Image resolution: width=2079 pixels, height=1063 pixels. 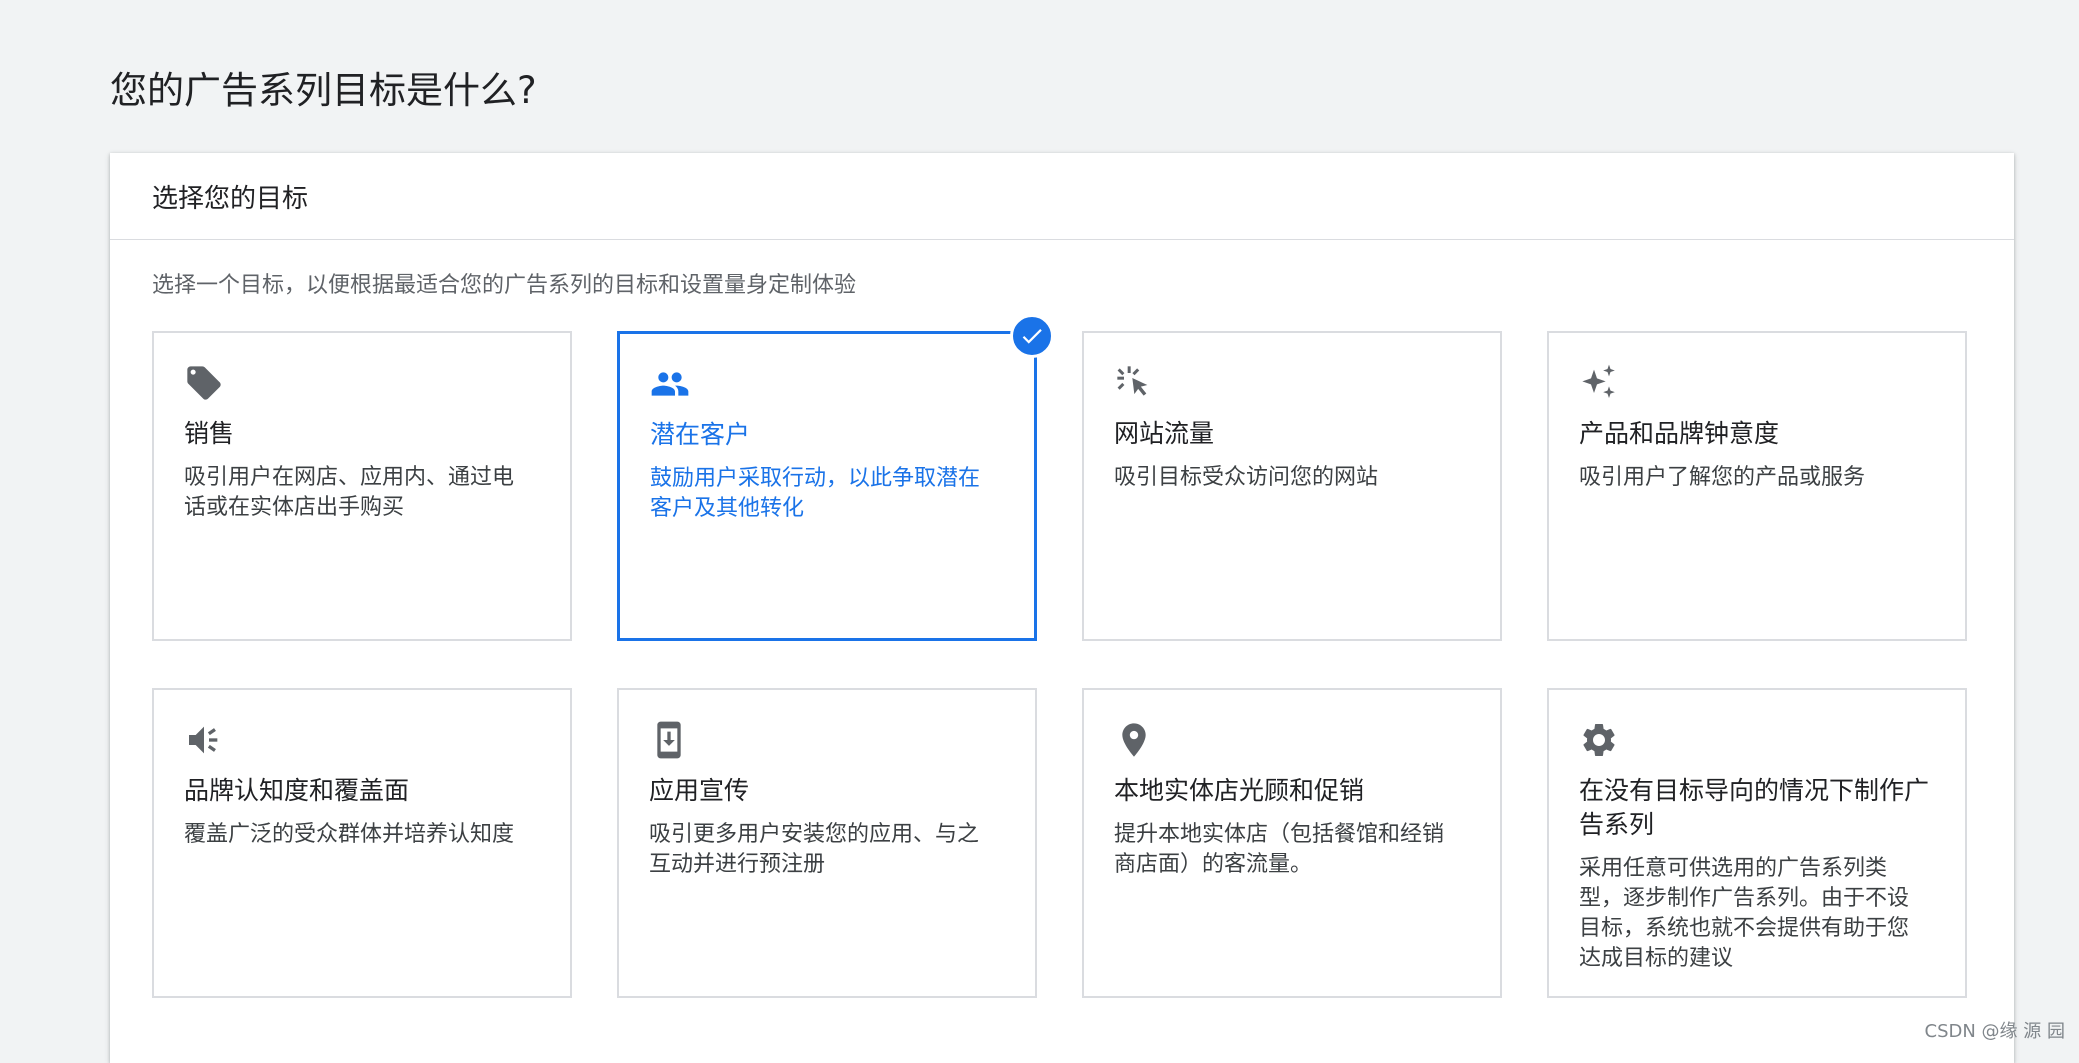 I want to click on goal-description: 鼓励用户采取行动，以此争取潜在客户及其他转化, so click(x=815, y=493).